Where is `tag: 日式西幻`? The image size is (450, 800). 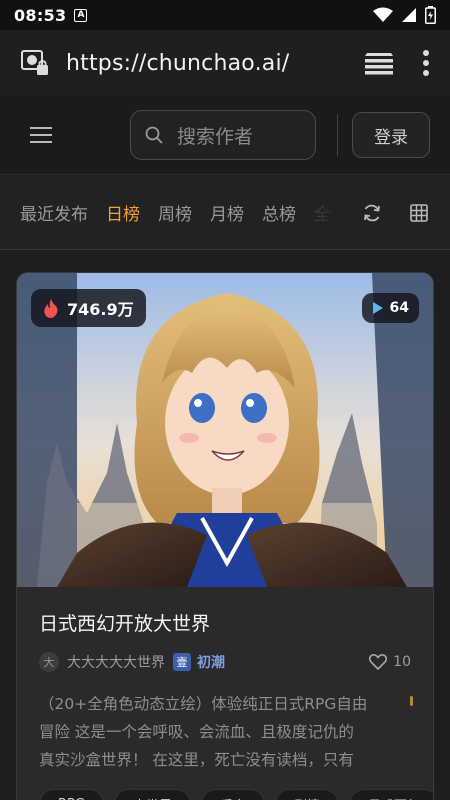 tag: 日式西幻 is located at coordinates (391, 794).